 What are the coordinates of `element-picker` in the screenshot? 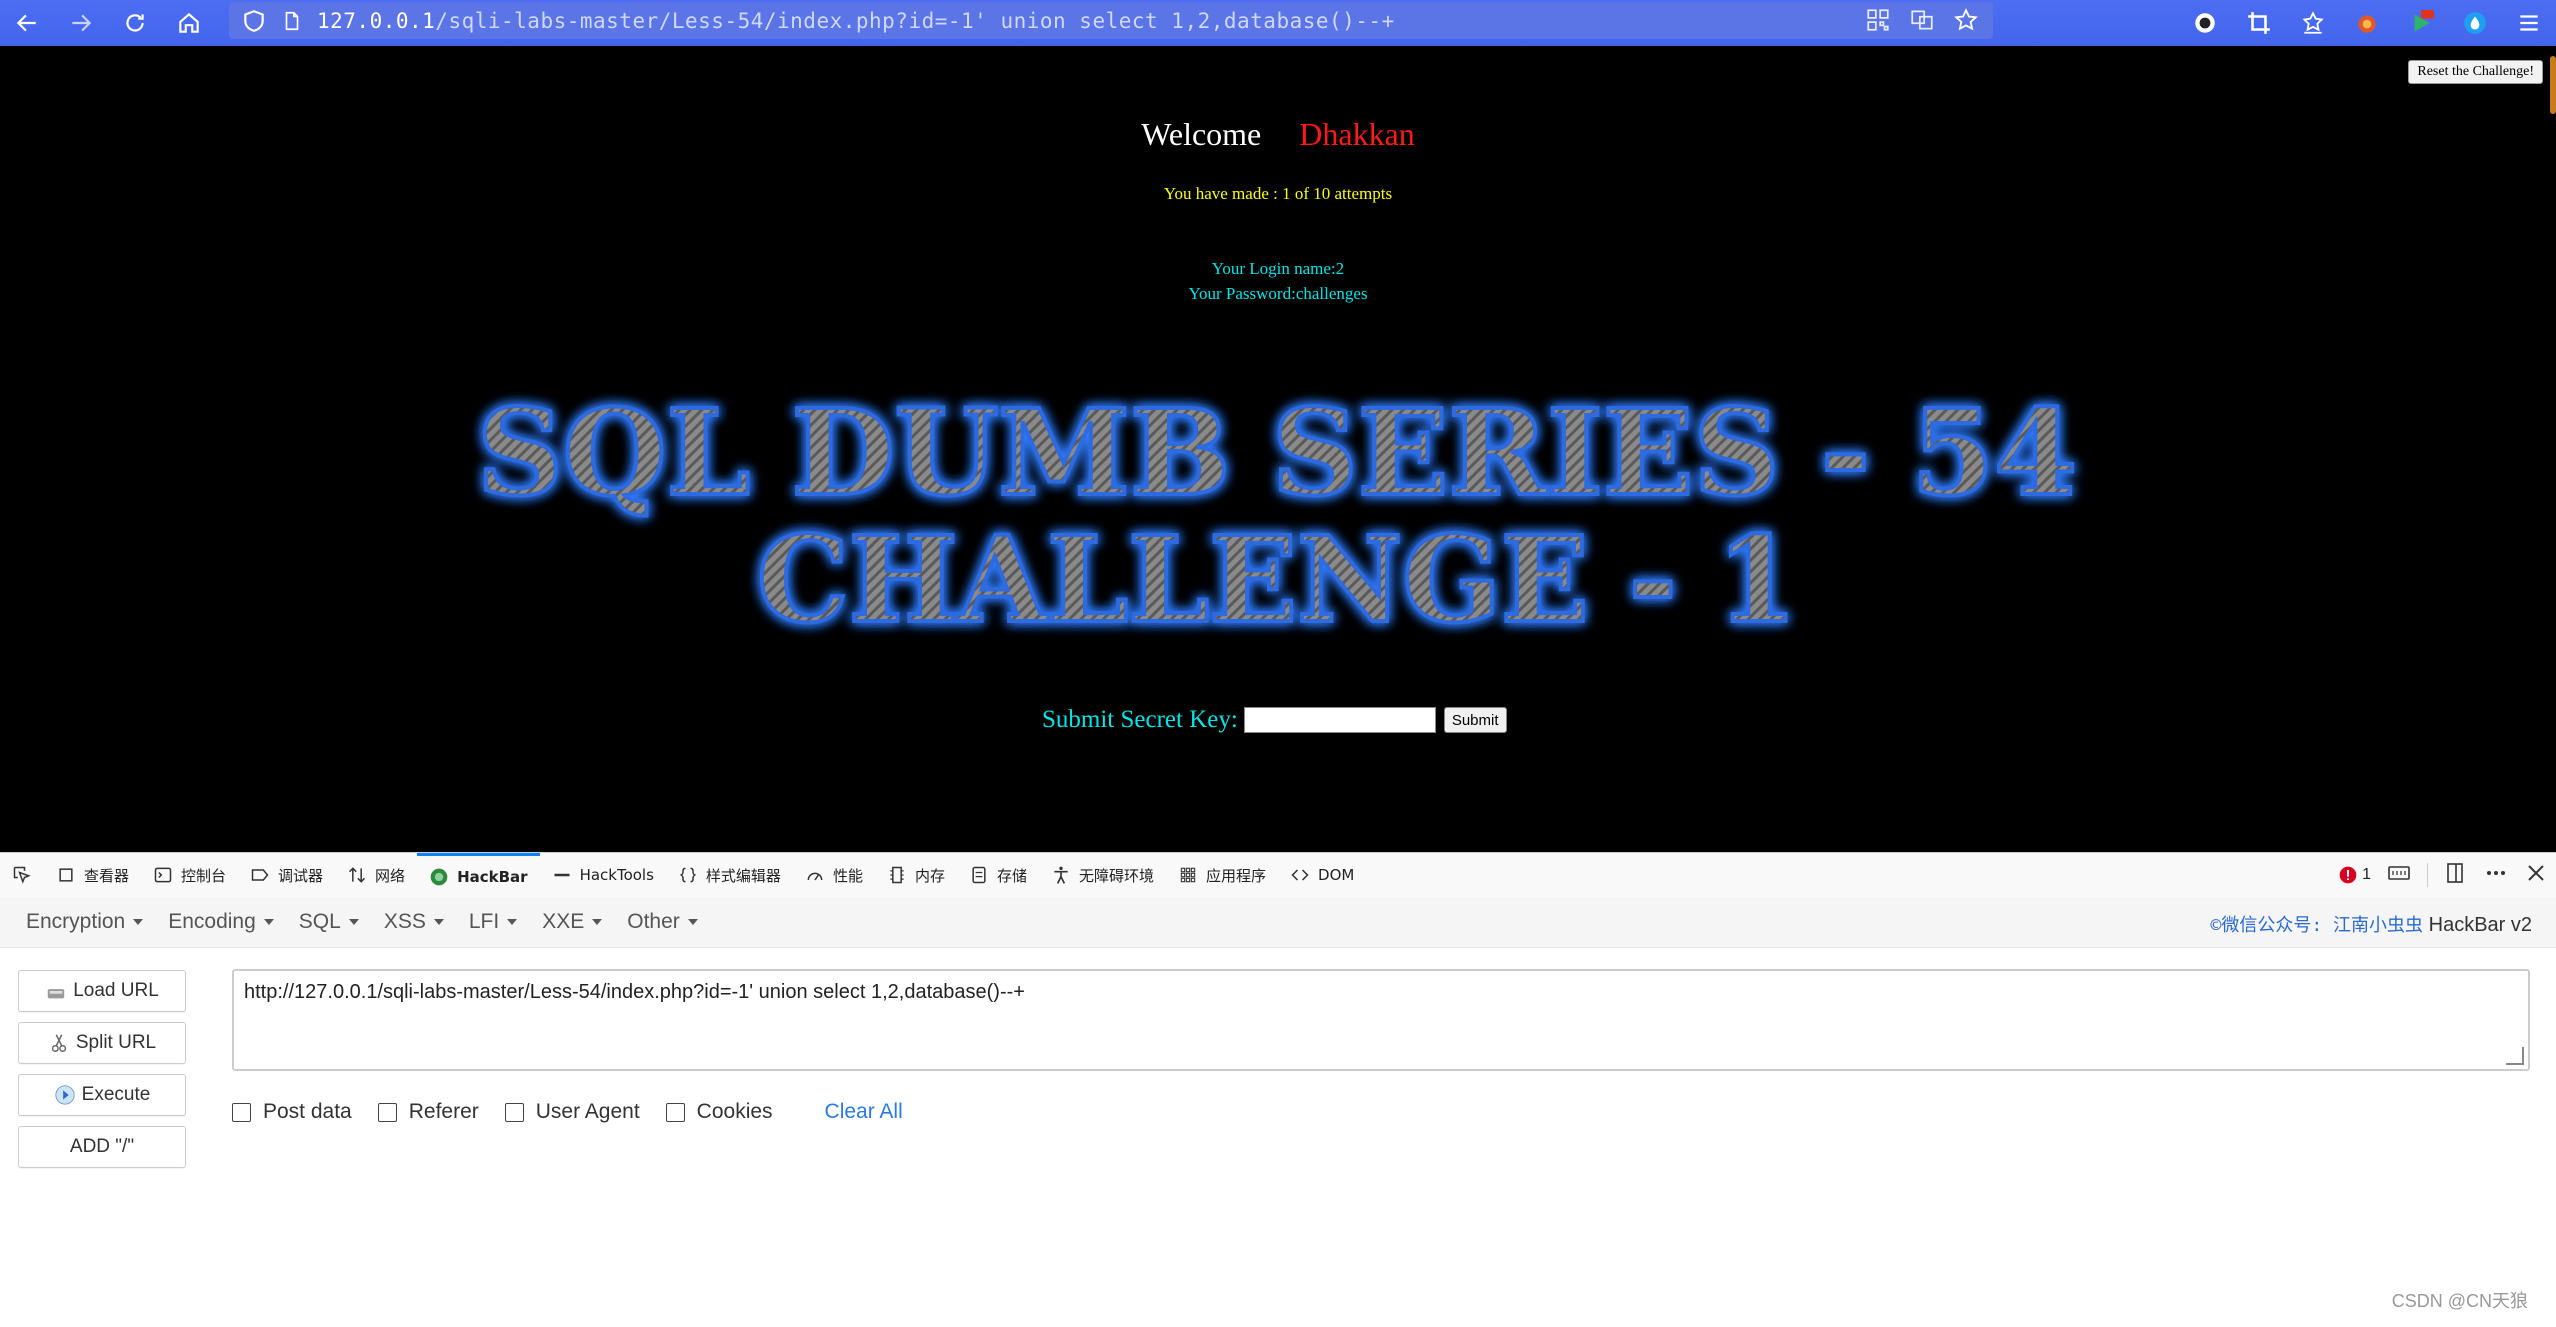 It's located at (22, 875).